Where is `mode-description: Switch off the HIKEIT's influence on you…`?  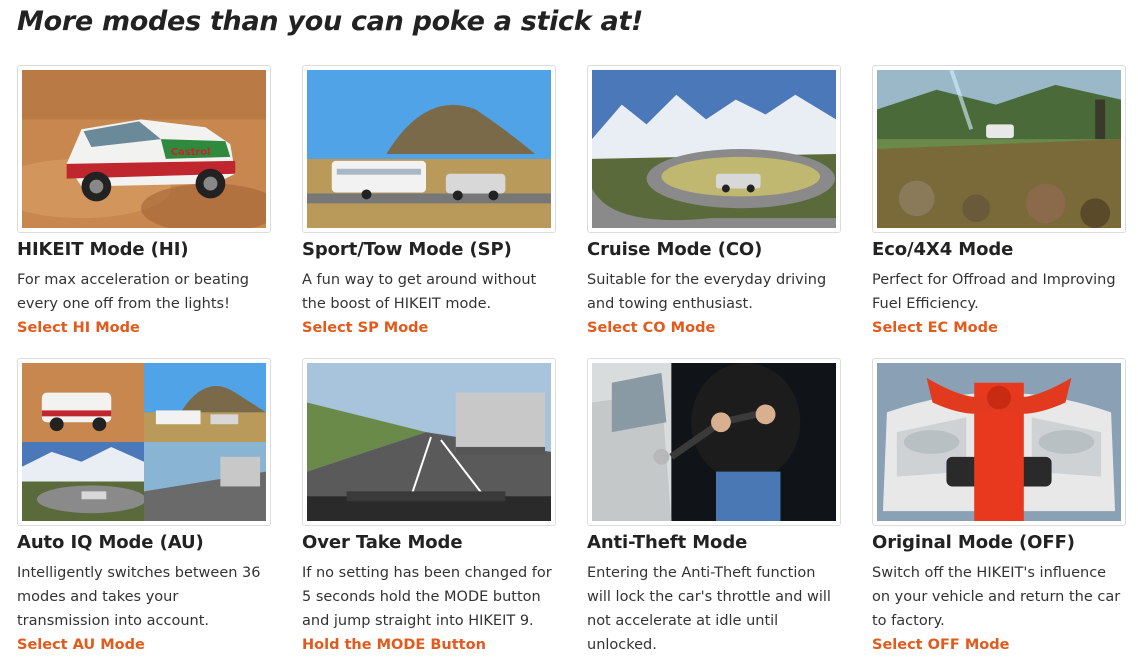 mode-description: Switch off the HIKEIT's influence on you… is located at coordinates (996, 597).